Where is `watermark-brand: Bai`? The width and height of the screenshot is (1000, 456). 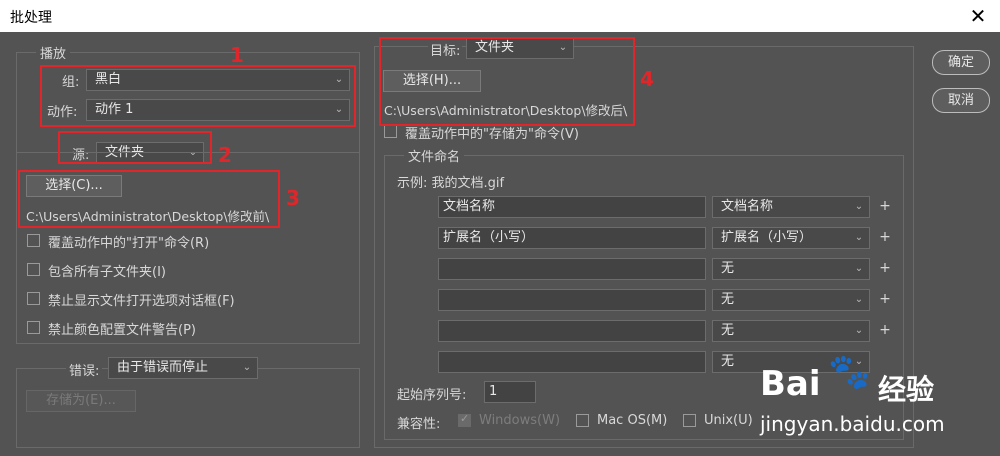 watermark-brand: Bai is located at coordinates (790, 384).